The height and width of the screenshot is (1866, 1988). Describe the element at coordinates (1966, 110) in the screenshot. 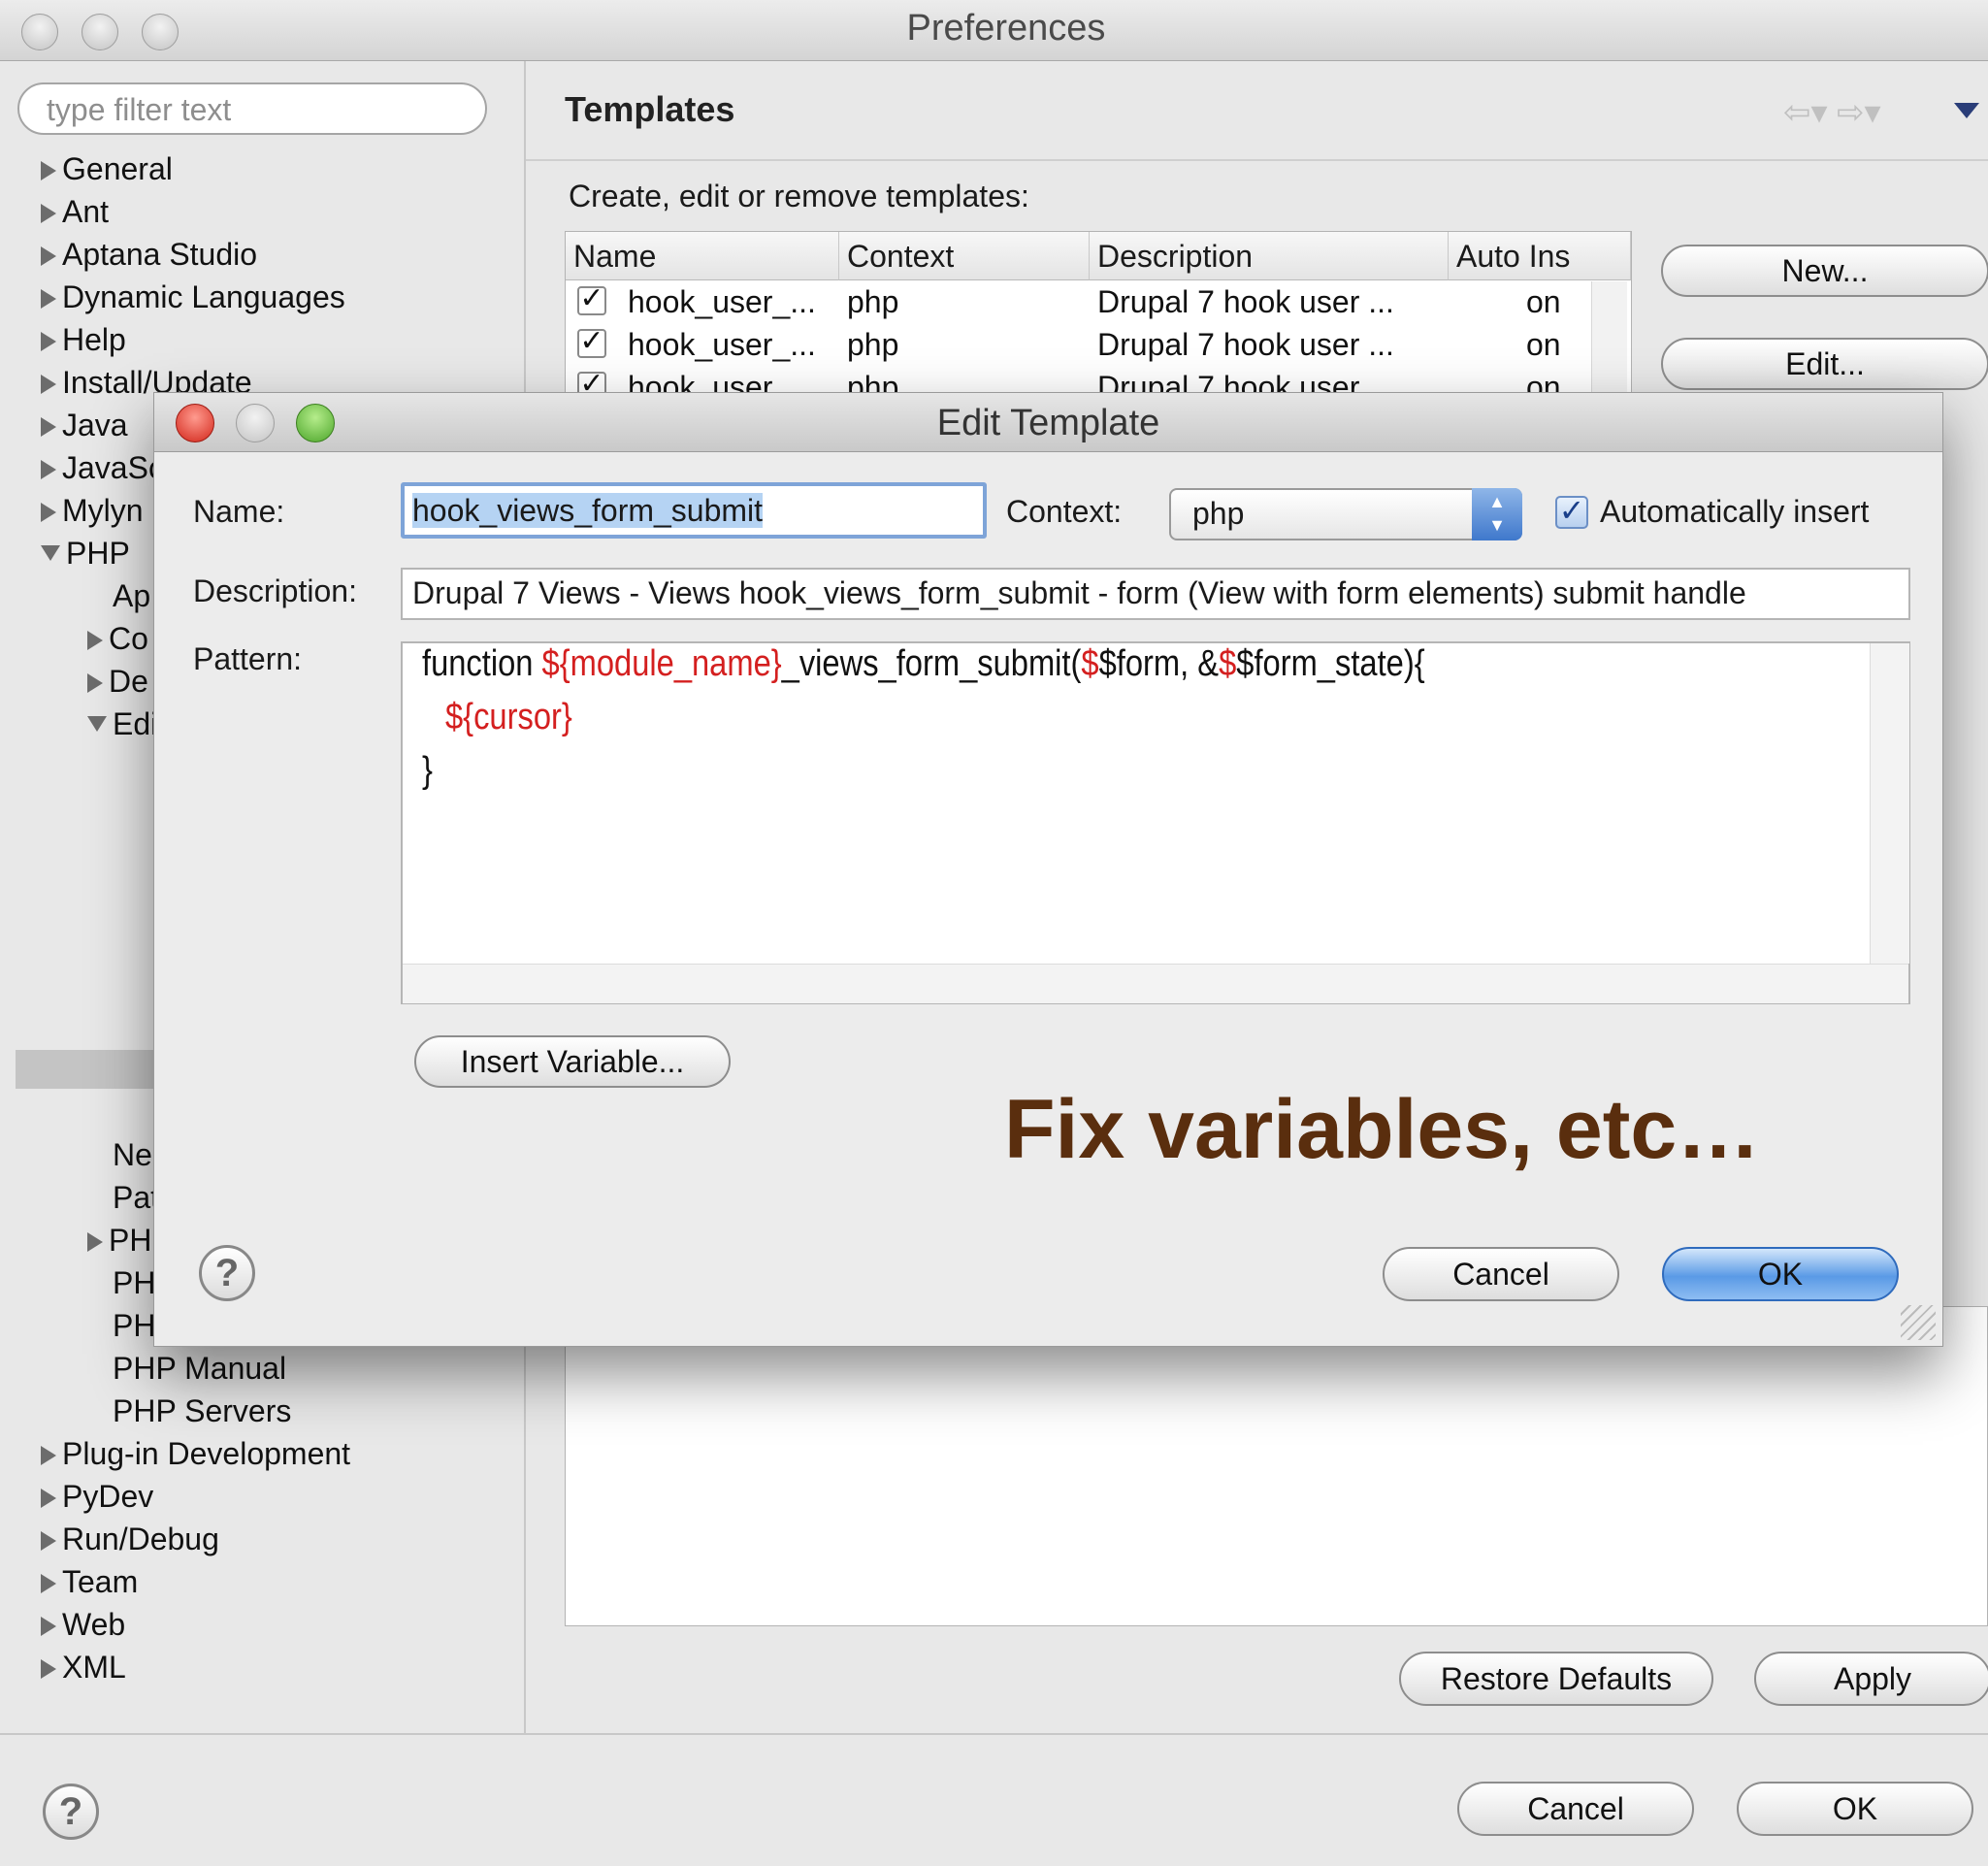

I see `view-menu-icon` at that location.